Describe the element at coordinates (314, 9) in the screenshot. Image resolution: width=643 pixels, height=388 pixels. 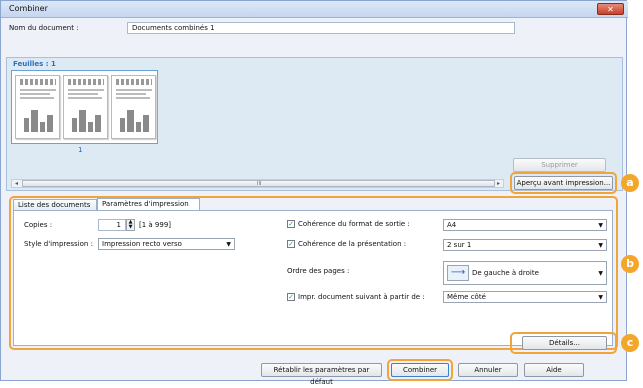
I see `title-bar: Combiner ✕` at that location.